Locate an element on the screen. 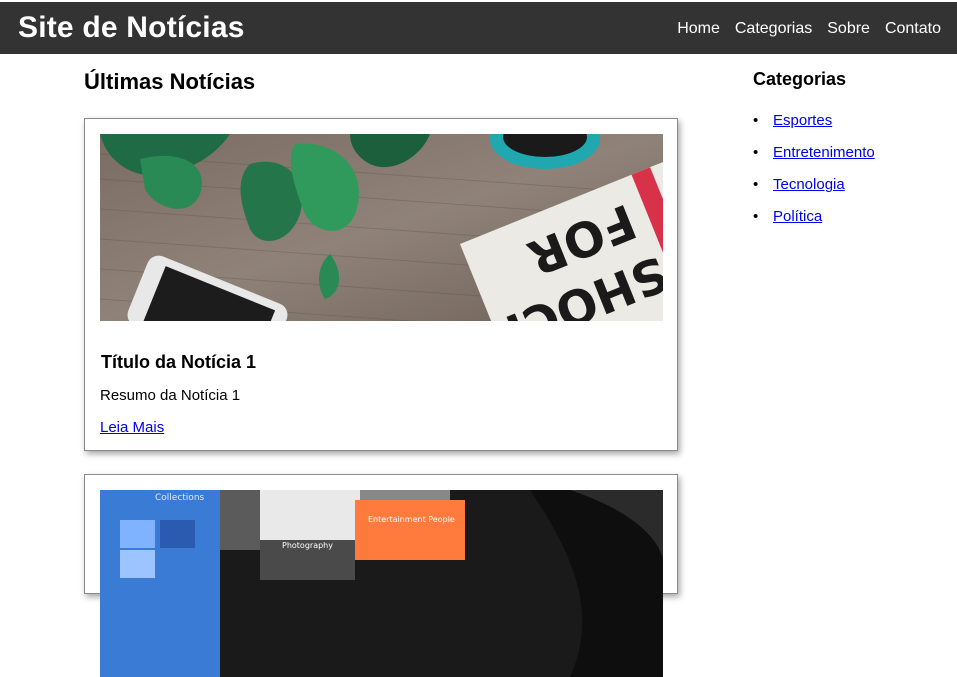 The image size is (957, 677). category-esportes-link: Esportes is located at coordinates (802, 120).